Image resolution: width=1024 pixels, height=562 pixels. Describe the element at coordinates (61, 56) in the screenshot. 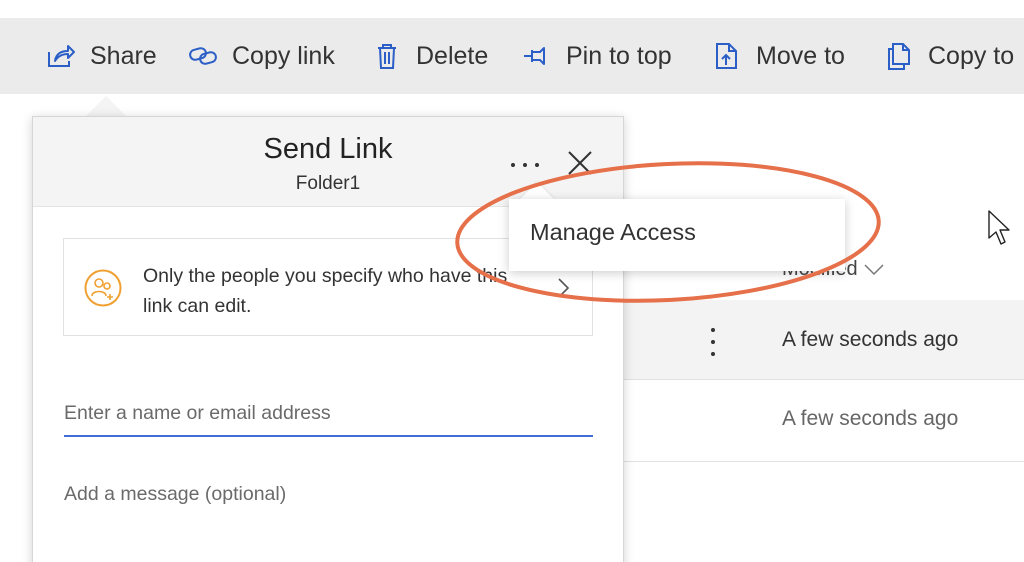

I see `share-icon` at that location.